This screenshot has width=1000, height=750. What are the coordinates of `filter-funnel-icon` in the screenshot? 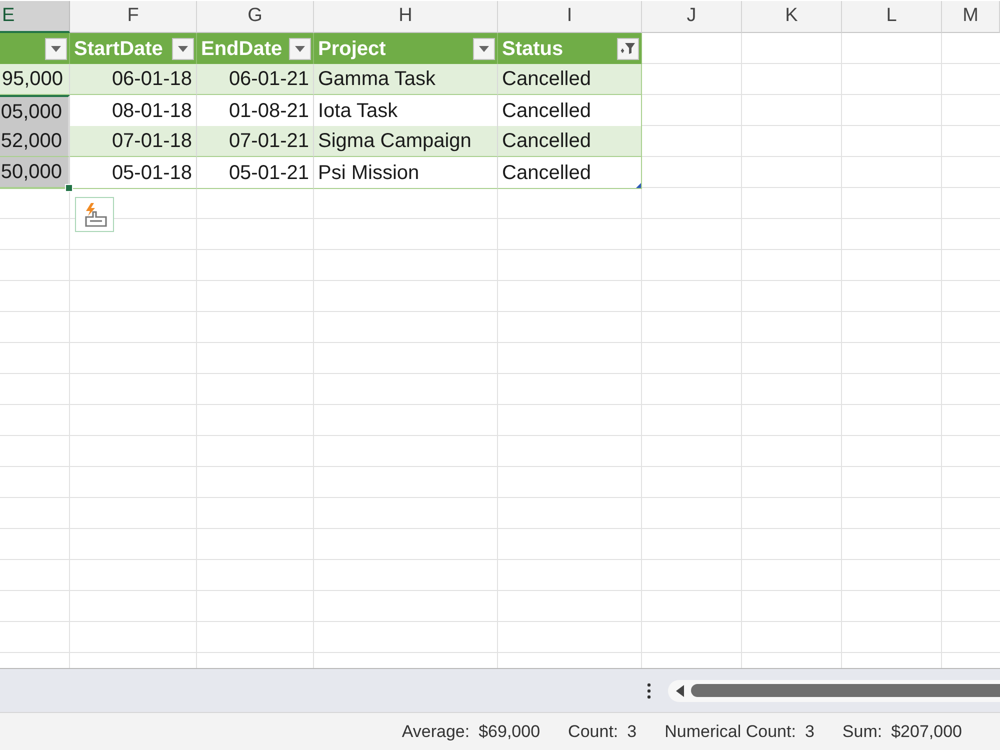 It's located at (628, 48).